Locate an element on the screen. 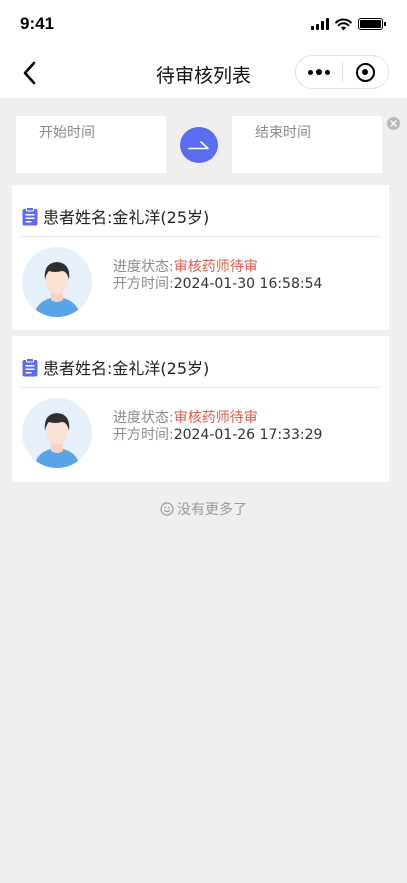 The width and height of the screenshot is (407, 883). arrow-right-icon is located at coordinates (198, 145).